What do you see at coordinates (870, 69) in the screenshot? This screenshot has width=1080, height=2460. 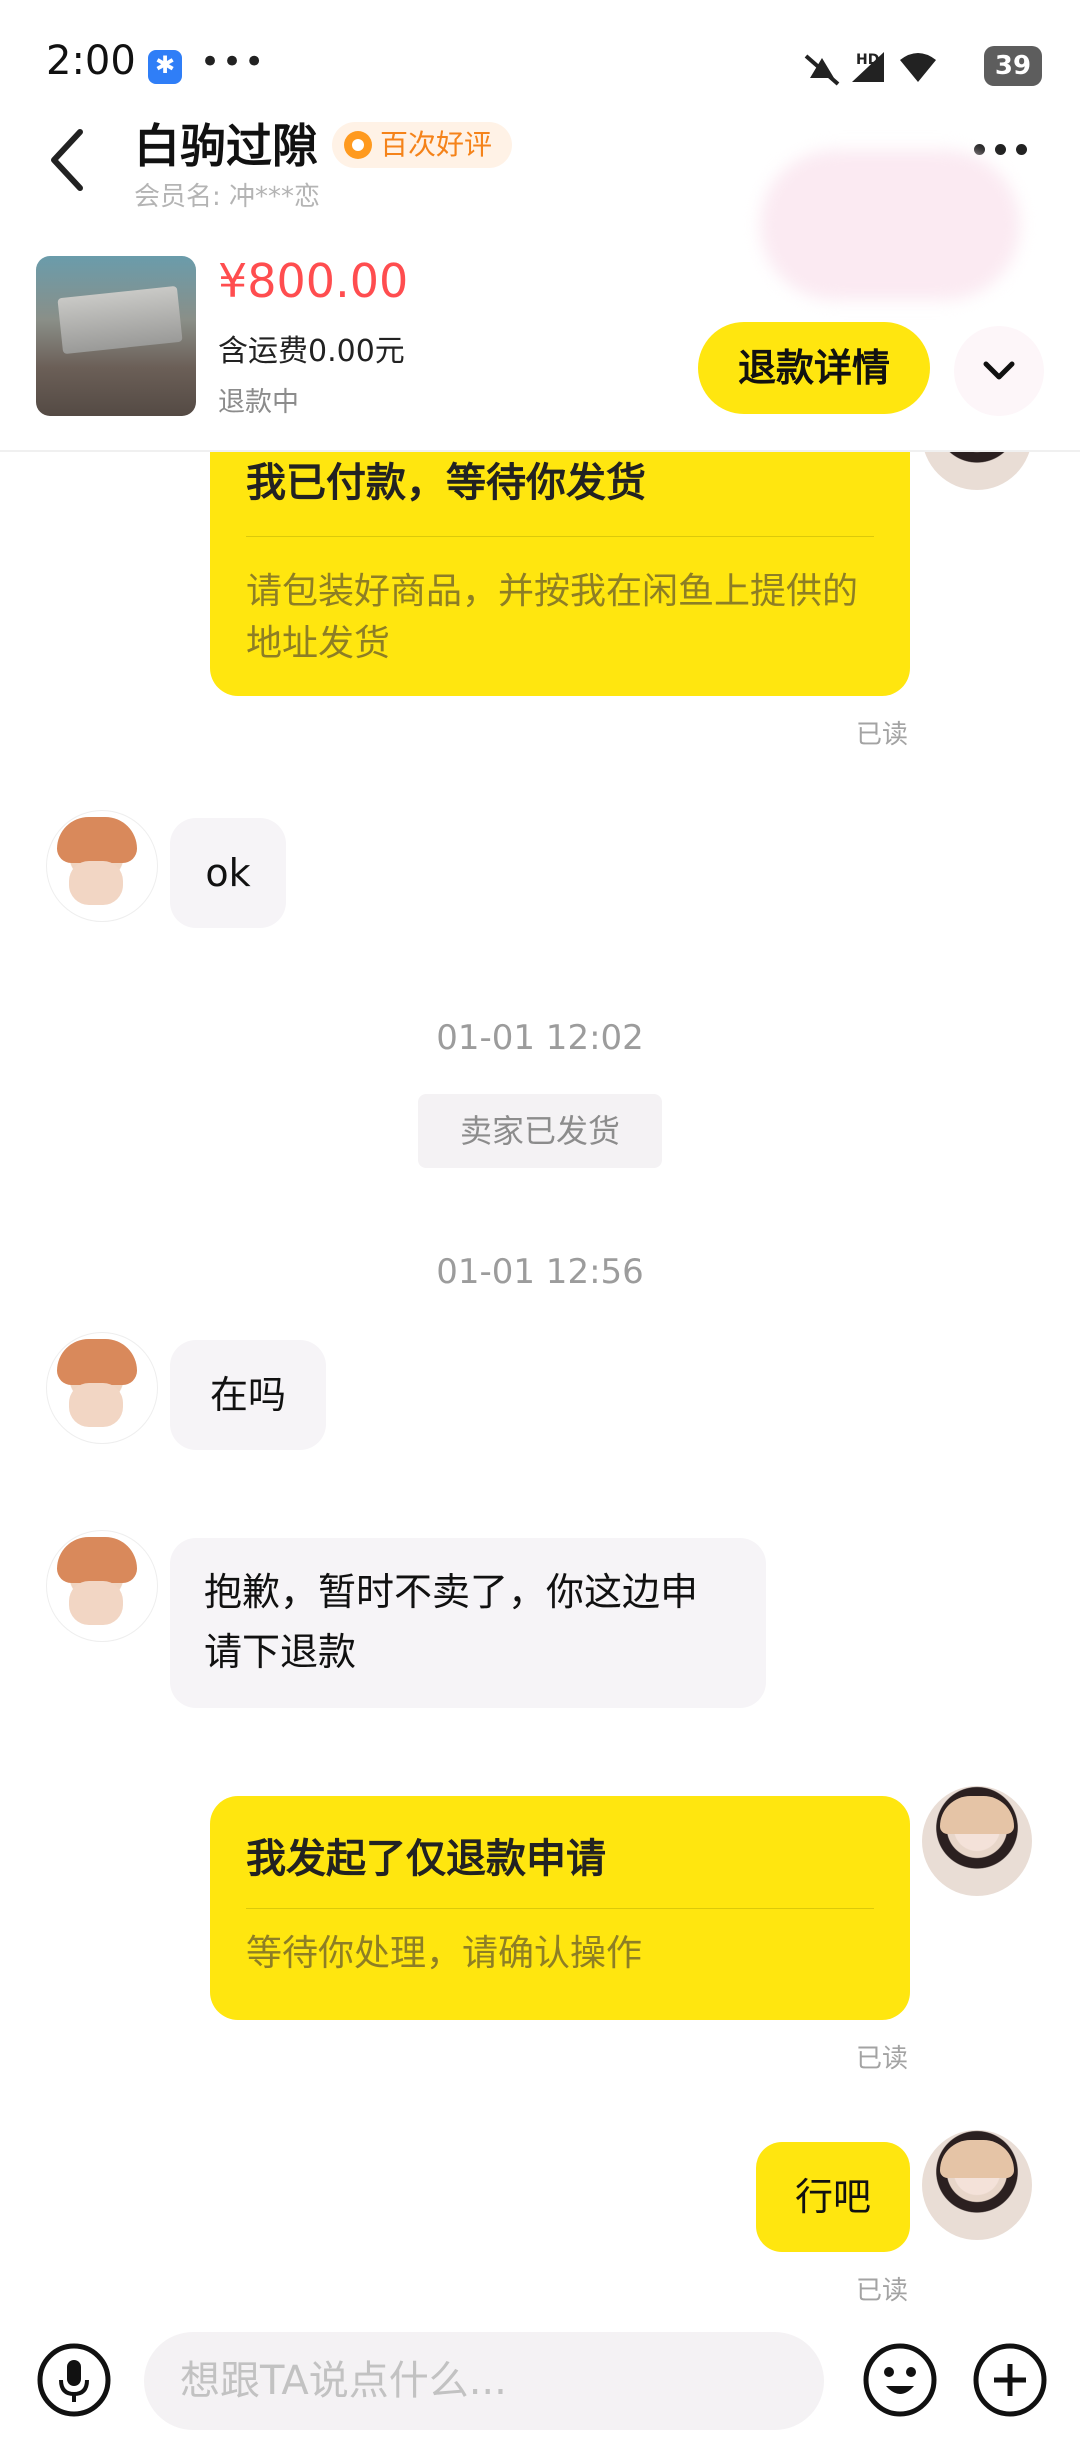 I see `signal-wifi-icons: HD` at bounding box center [870, 69].